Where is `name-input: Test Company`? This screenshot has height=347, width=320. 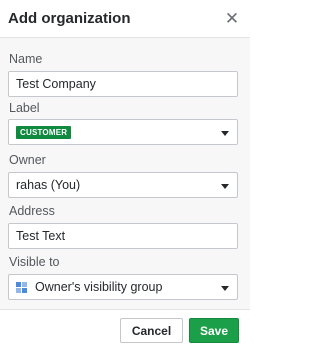
name-input: Test Company is located at coordinates (123, 84).